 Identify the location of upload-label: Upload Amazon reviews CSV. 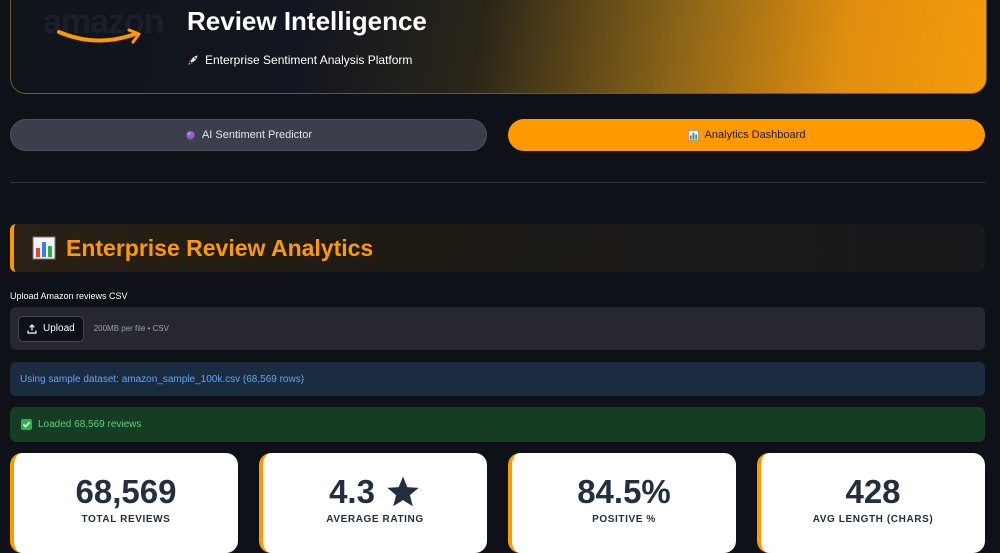
(69, 296).